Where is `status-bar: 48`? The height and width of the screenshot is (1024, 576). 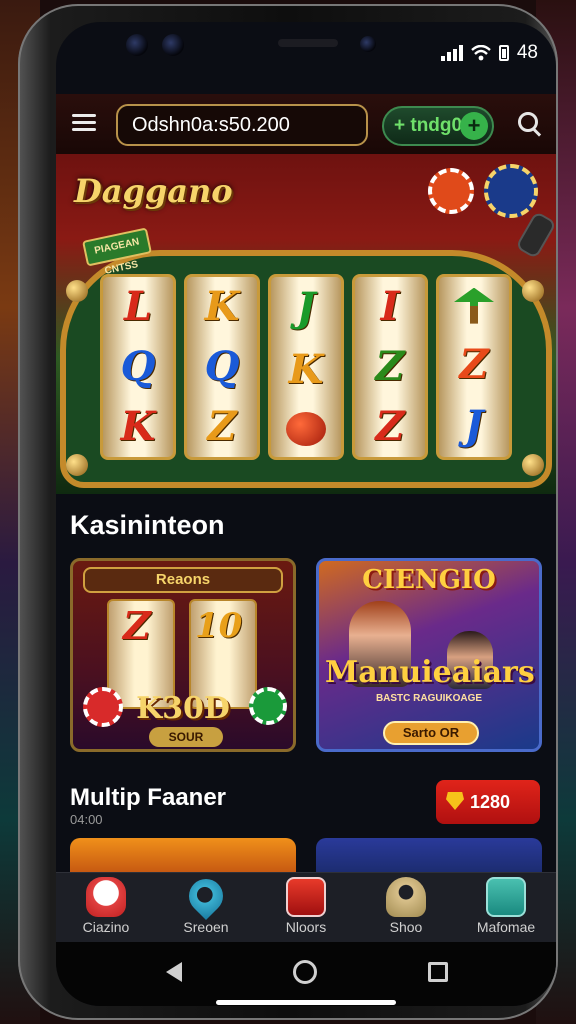
status-bar: 48 is located at coordinates (306, 53).